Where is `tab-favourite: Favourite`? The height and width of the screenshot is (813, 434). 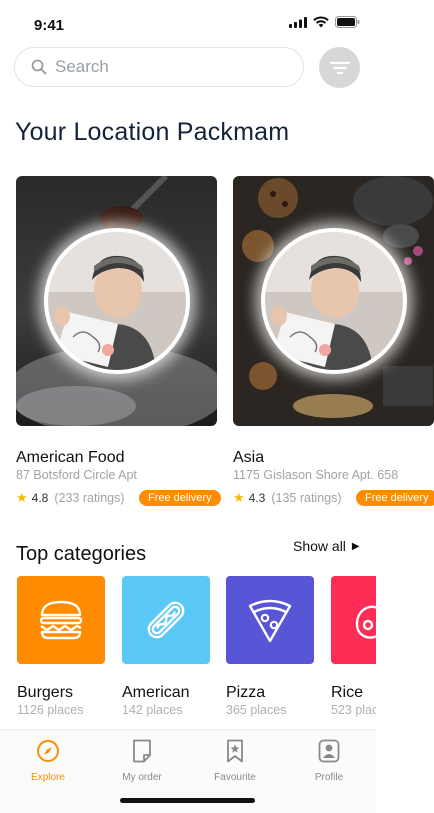 tab-favourite: Favourite is located at coordinates (235, 760).